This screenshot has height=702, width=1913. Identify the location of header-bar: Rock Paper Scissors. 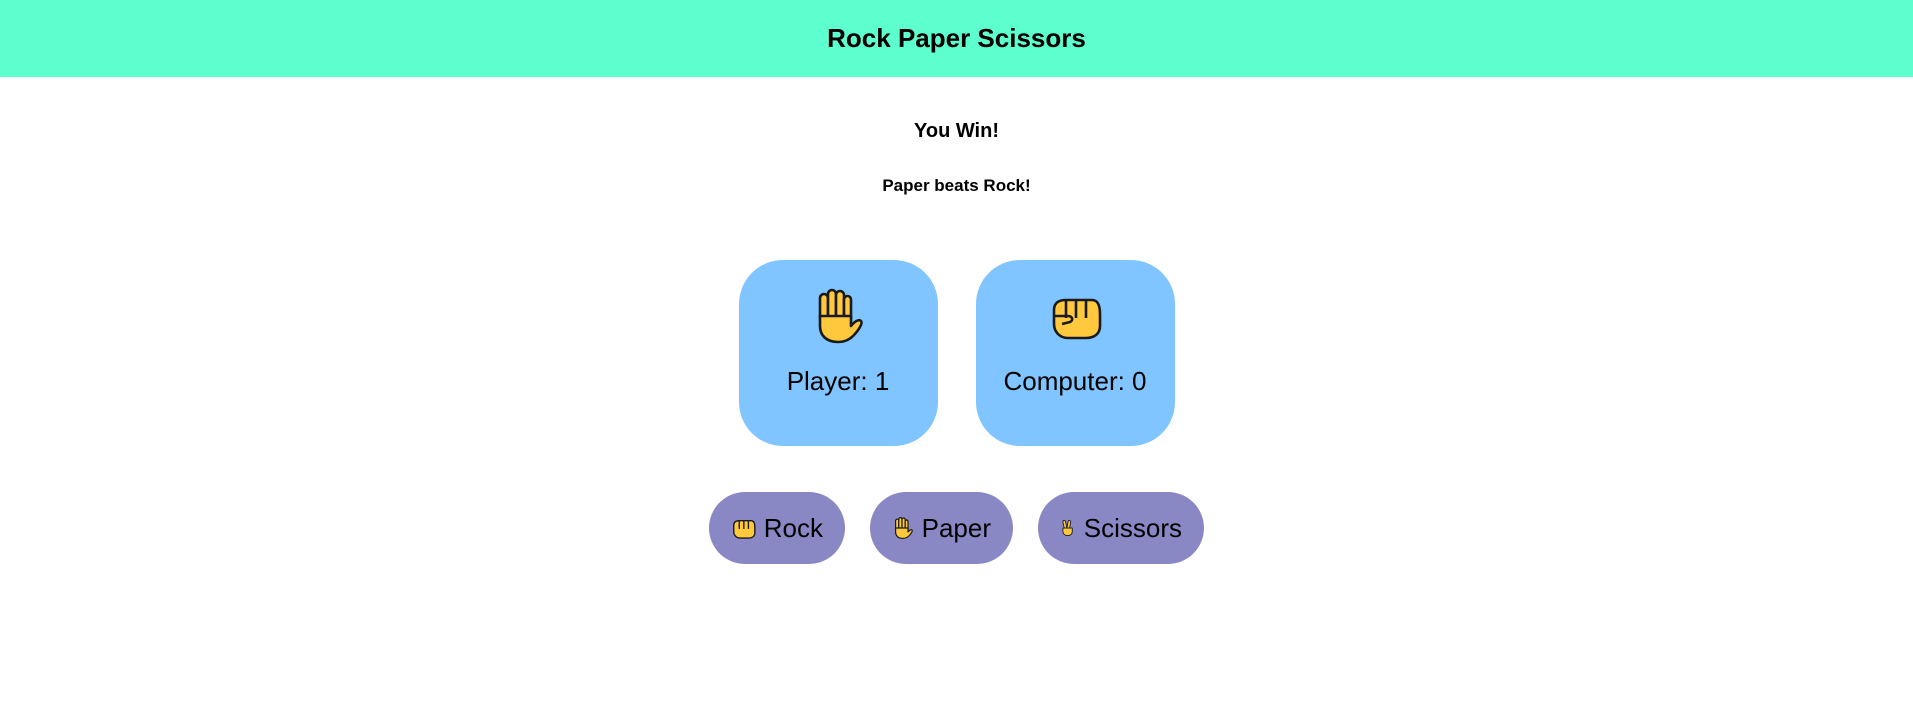
(956, 38).